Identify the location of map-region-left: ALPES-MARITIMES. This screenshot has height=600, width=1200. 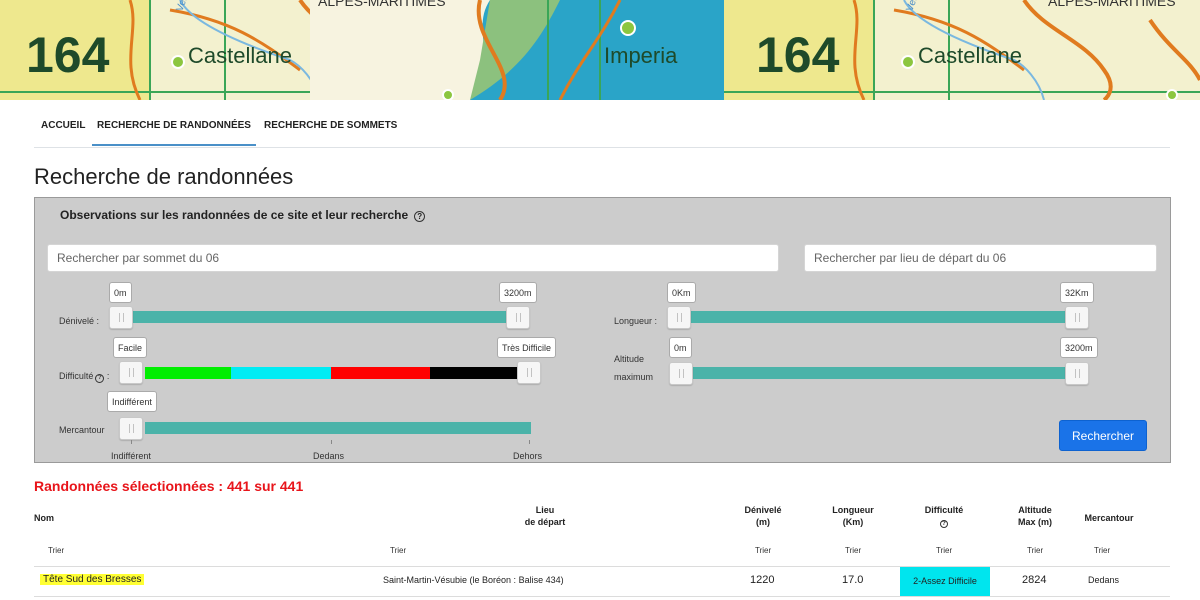
(382, 4).